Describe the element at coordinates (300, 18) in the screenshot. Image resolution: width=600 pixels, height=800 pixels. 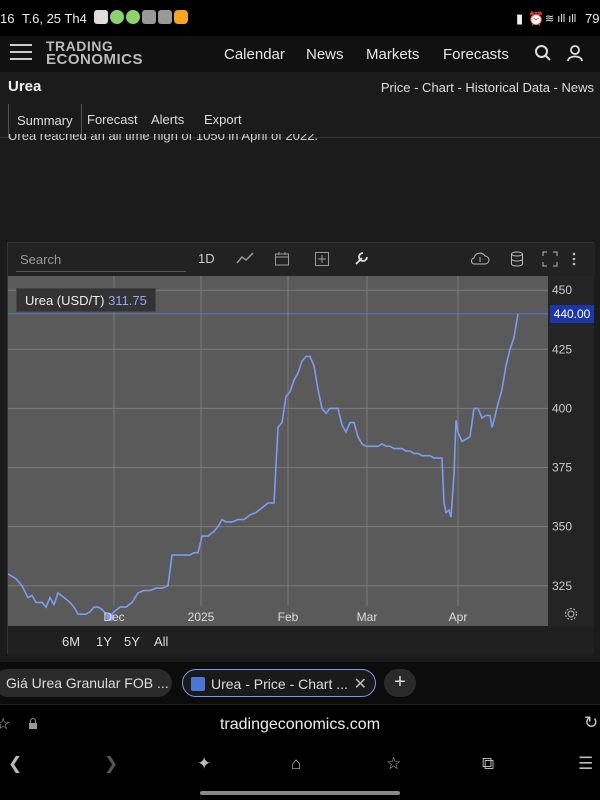
I see `status-bar: 16 T.6, 25 Th4 ▮ ⏰ ≋ ıll ıll 79` at that location.